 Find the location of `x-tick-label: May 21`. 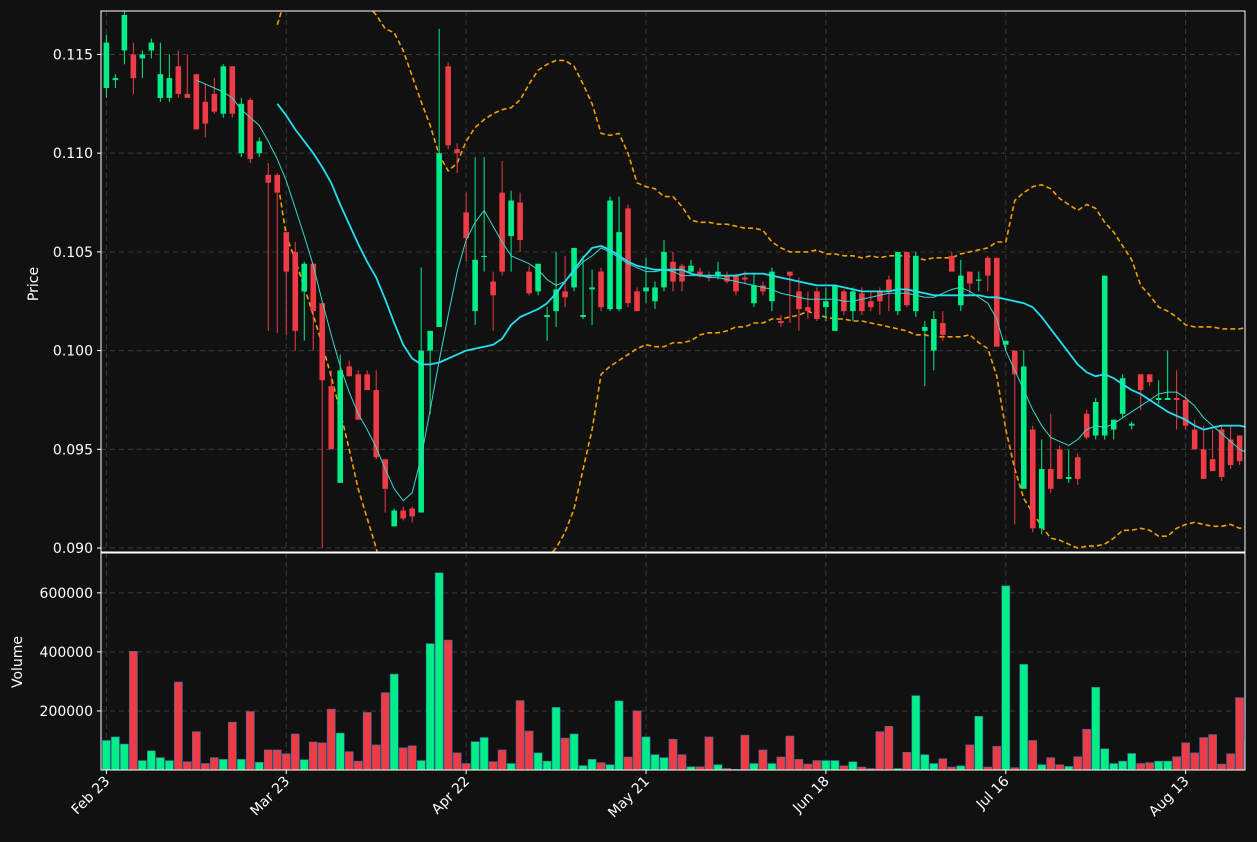

x-tick-label: May 21 is located at coordinates (629, 798).